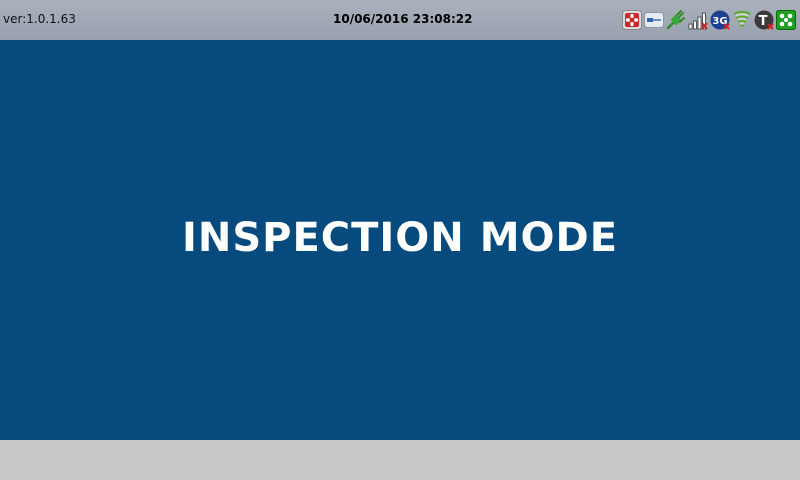 This screenshot has height=480, width=800. I want to click on green-network-icon, so click(786, 20).